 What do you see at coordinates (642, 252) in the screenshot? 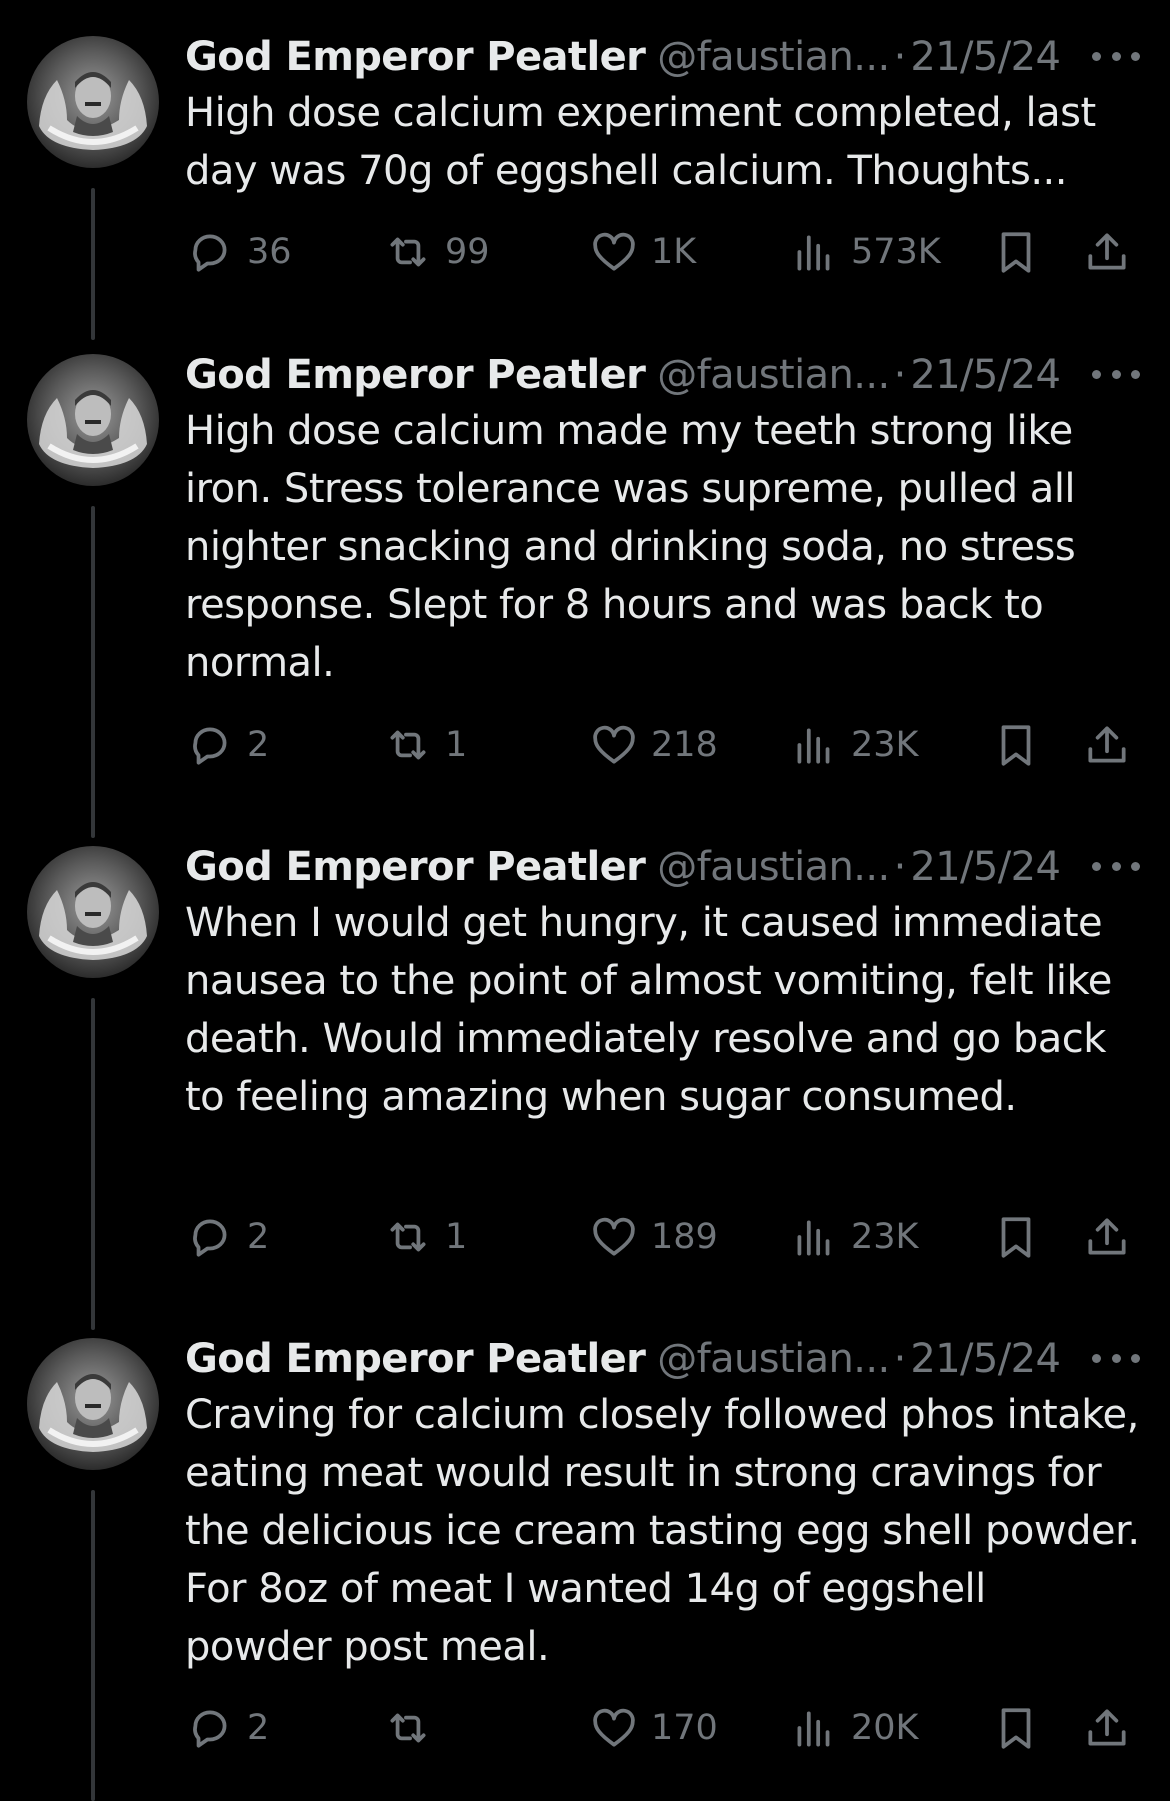
I see `like-button: 1K` at bounding box center [642, 252].